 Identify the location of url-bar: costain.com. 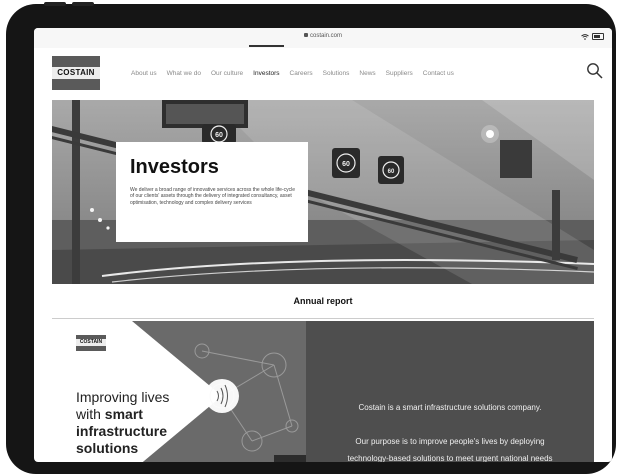
(323, 36).